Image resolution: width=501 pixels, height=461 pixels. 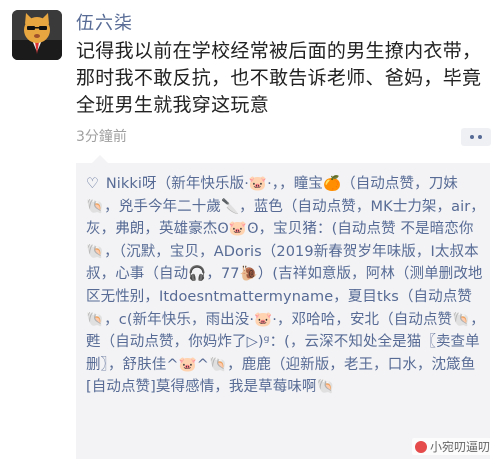 I want to click on more-actions-button, so click(x=476, y=137).